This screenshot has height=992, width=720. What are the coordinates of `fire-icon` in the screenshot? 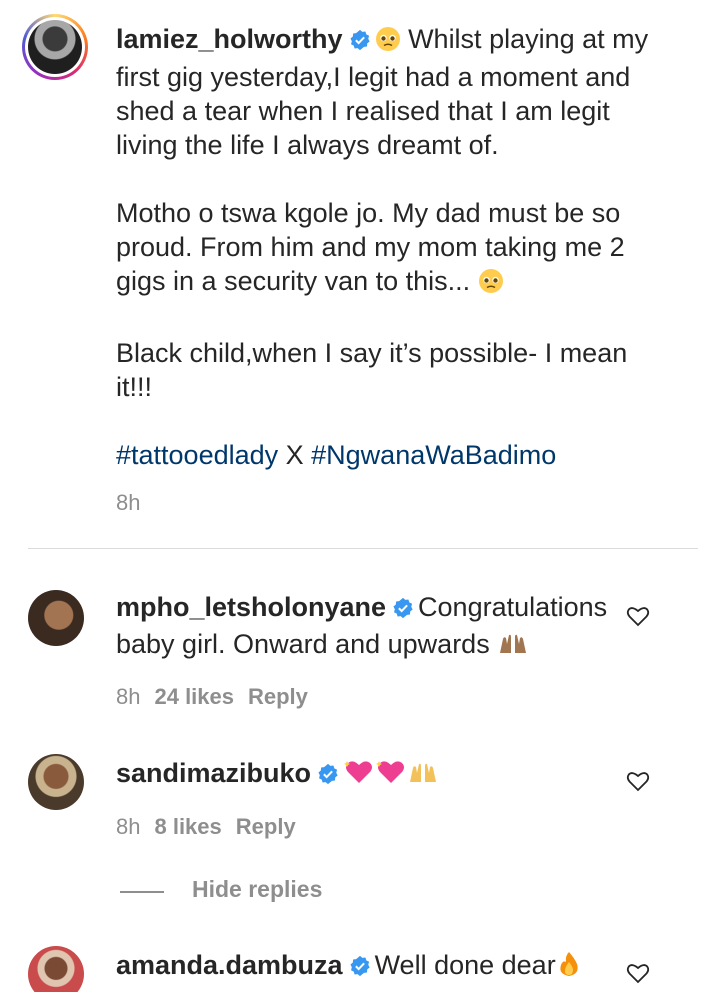 It's located at (569, 968).